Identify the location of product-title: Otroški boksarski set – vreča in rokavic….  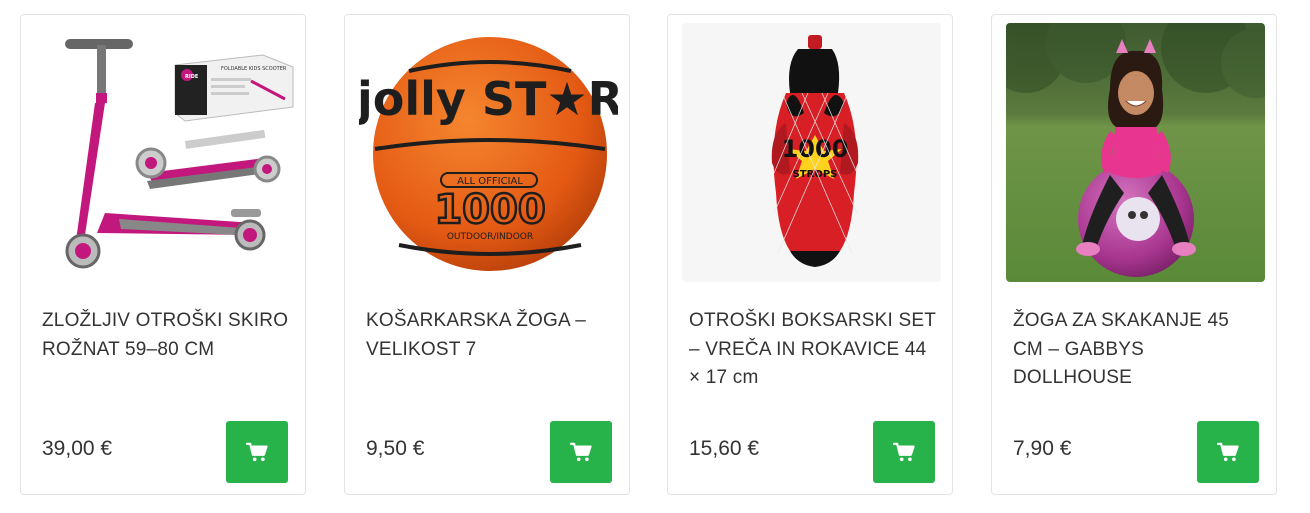
(814, 350).